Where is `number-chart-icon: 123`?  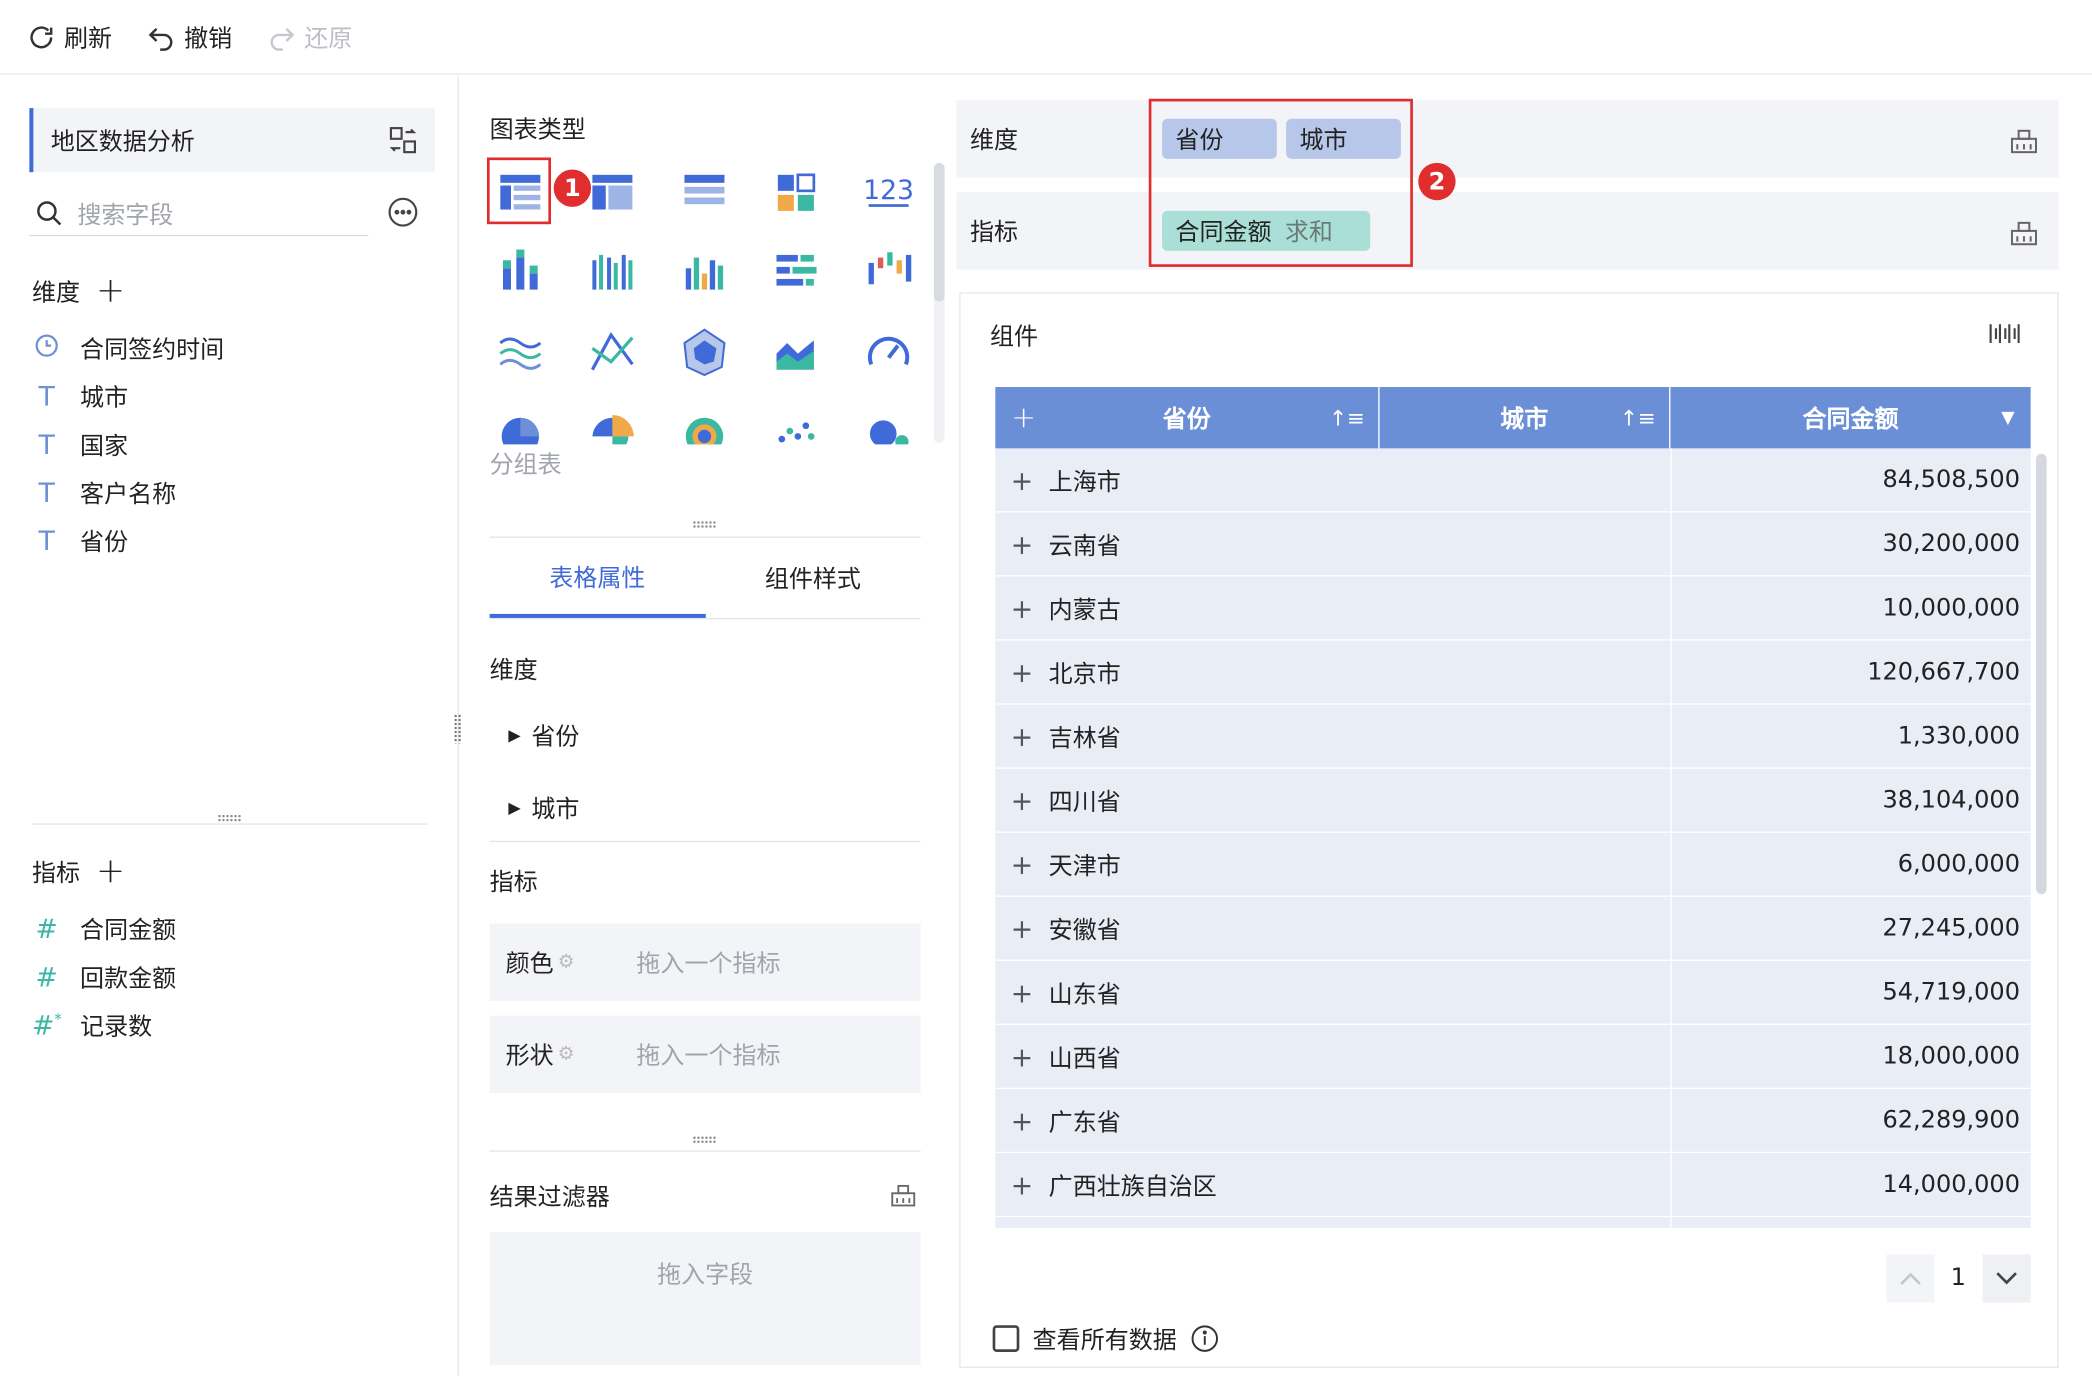 number-chart-icon: 123 is located at coordinates (888, 191).